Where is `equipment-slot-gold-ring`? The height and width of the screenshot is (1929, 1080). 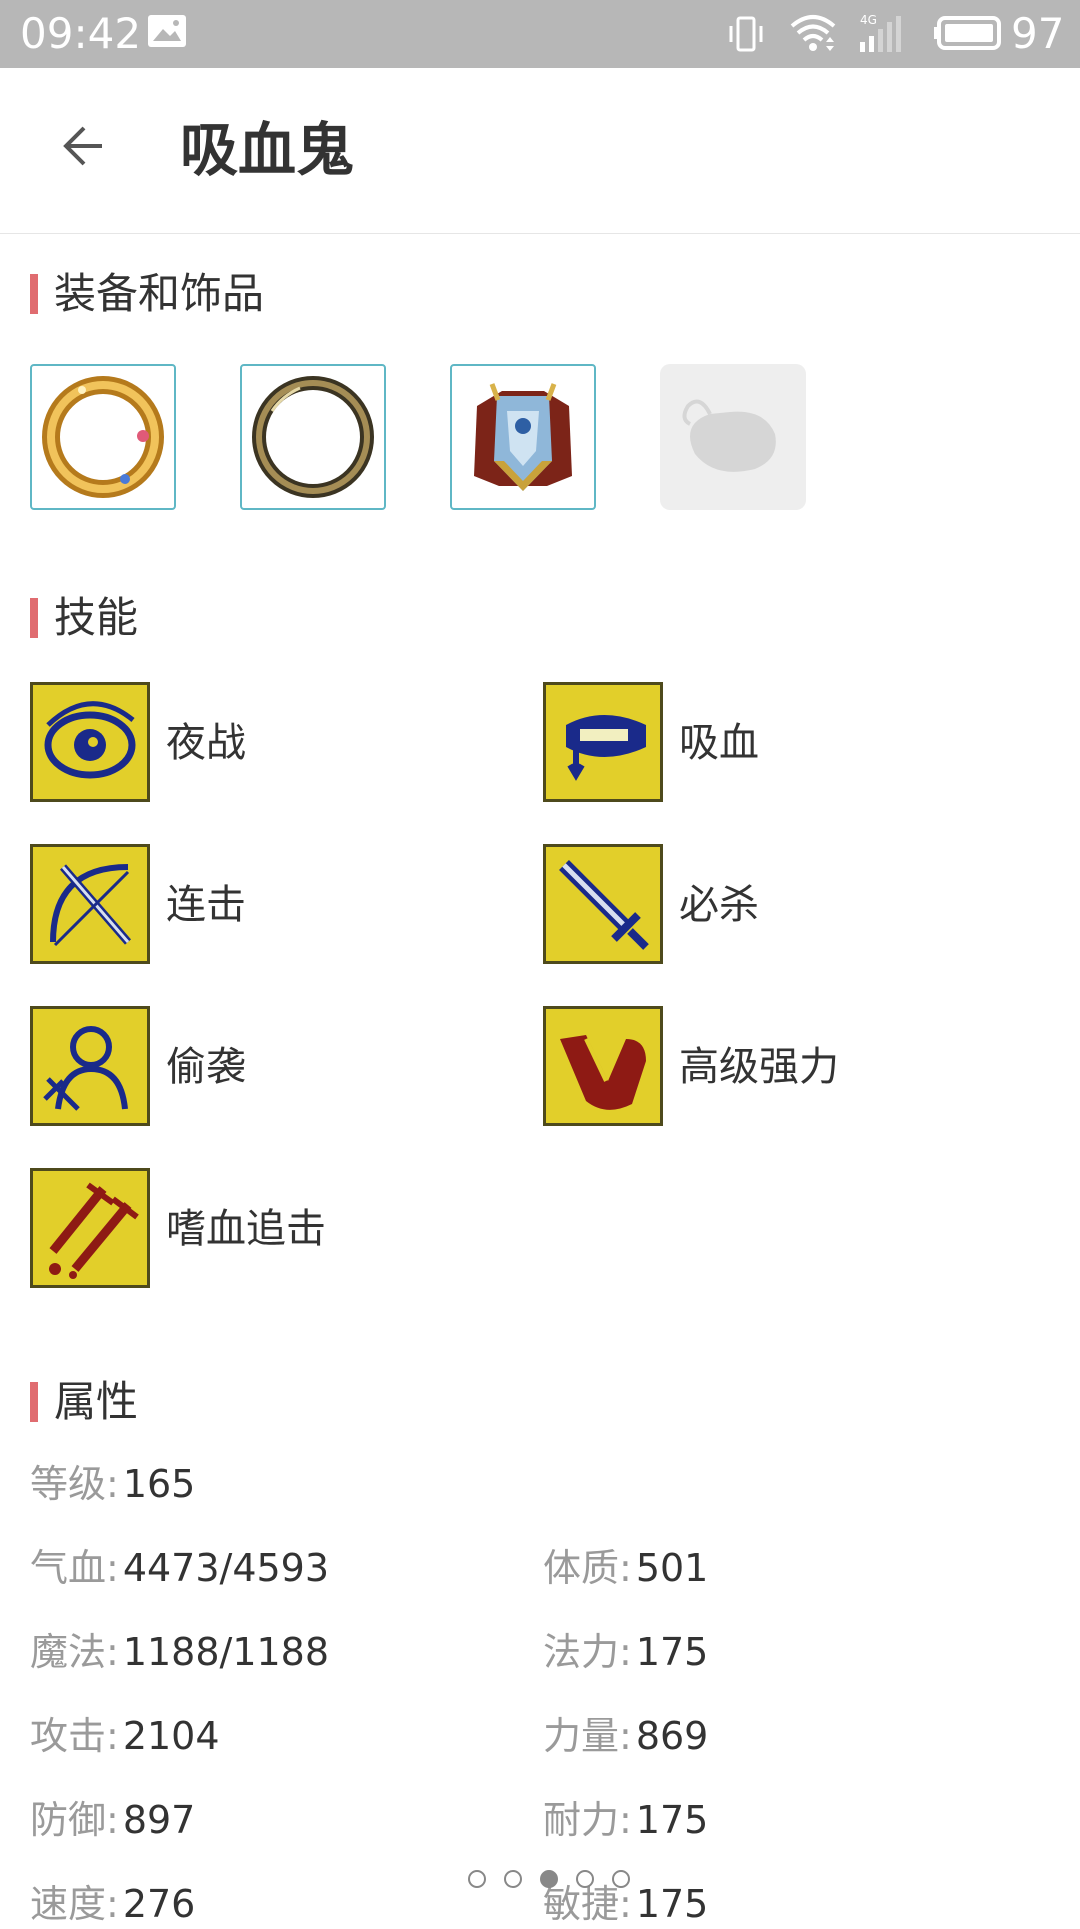
equipment-slot-gold-ring is located at coordinates (103, 437).